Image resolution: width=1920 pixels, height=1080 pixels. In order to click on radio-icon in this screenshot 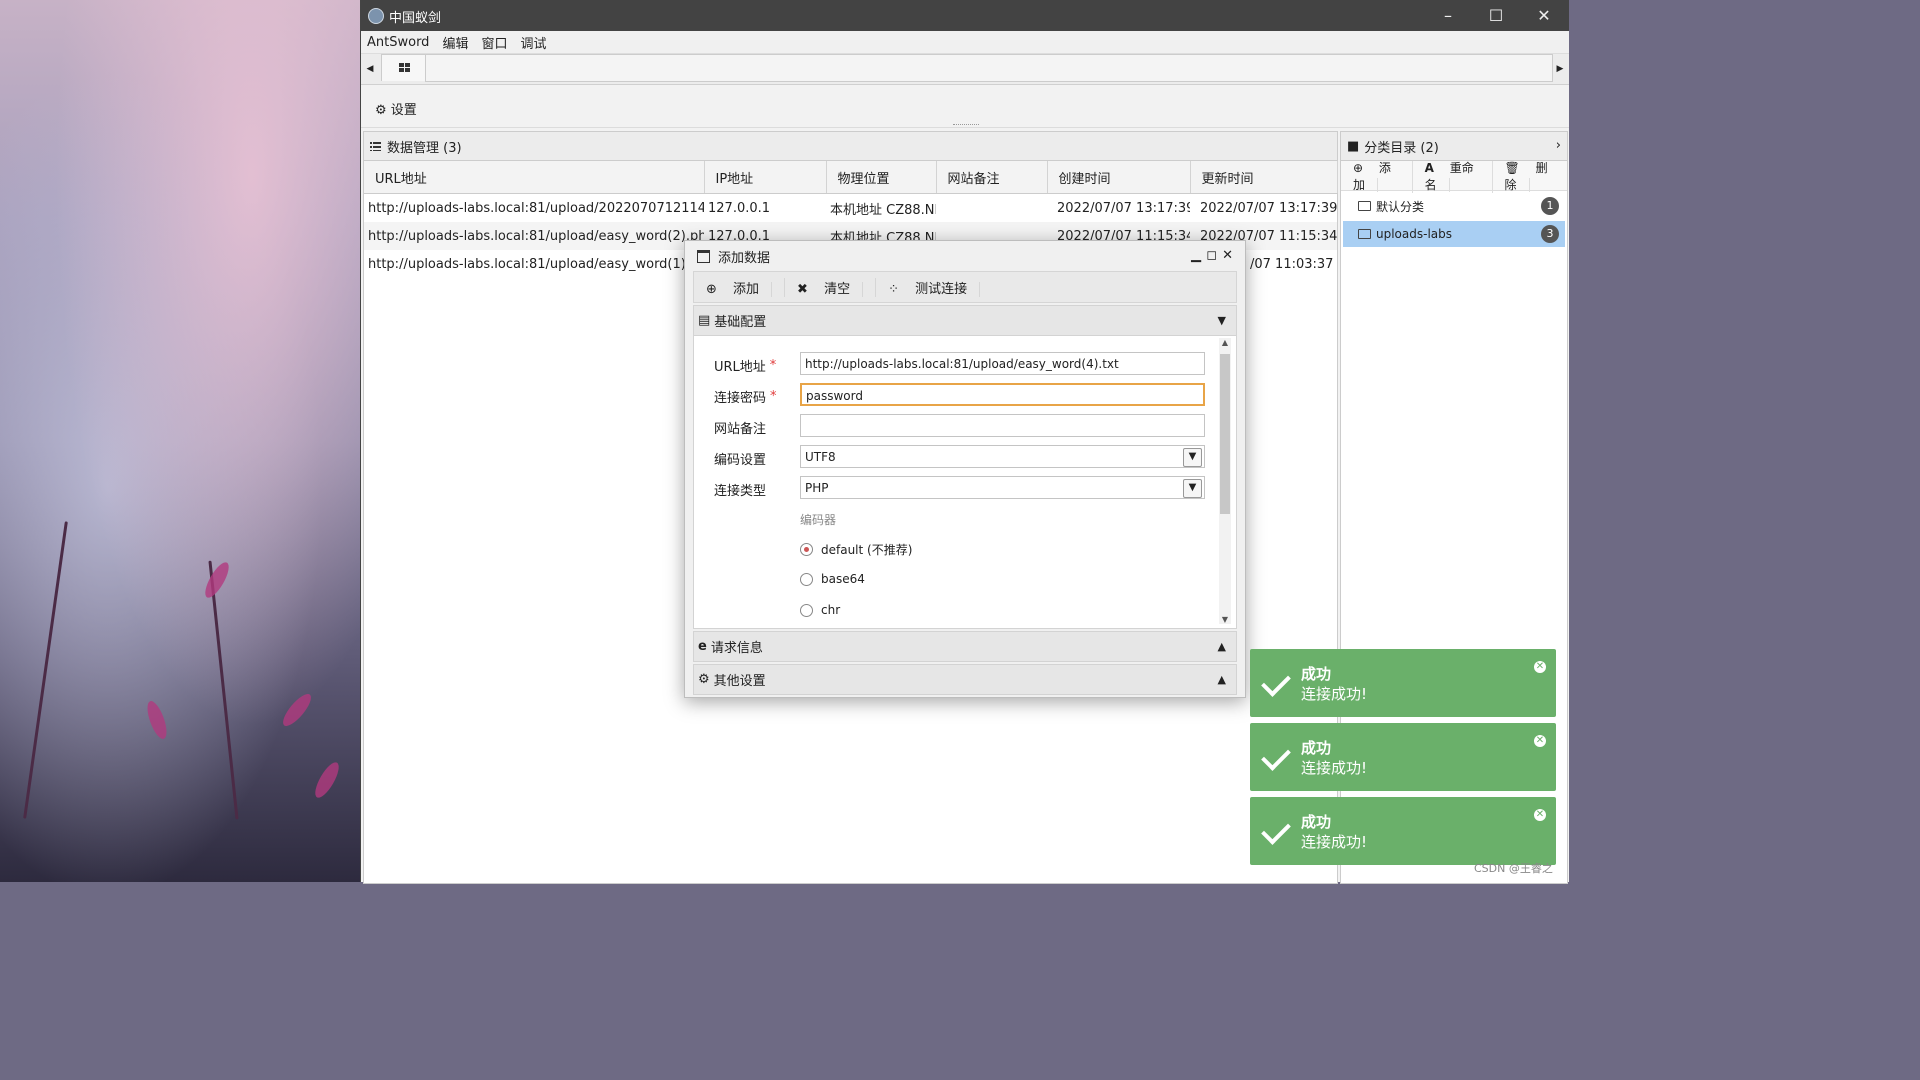, I will do `click(806, 579)`.